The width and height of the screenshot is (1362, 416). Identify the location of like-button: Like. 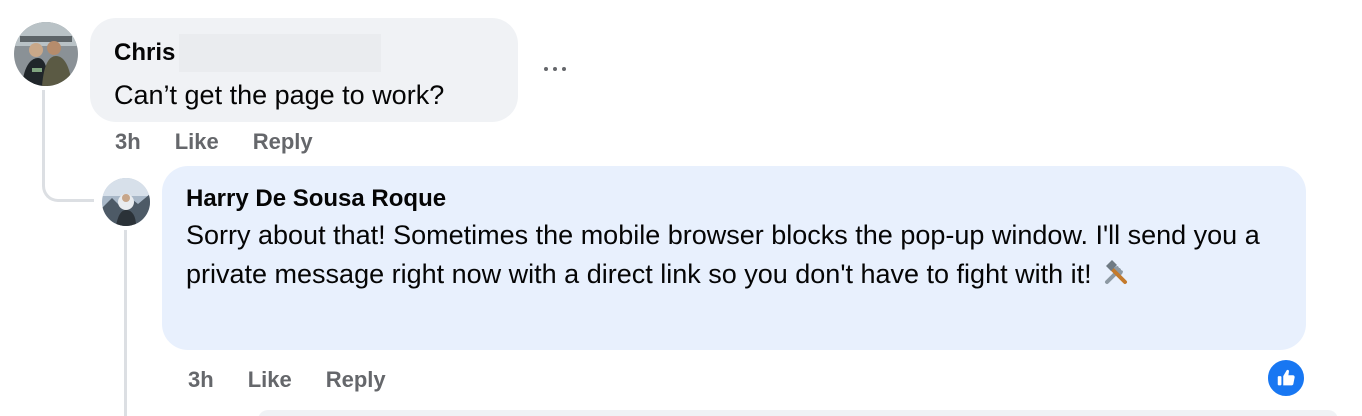
(197, 142).